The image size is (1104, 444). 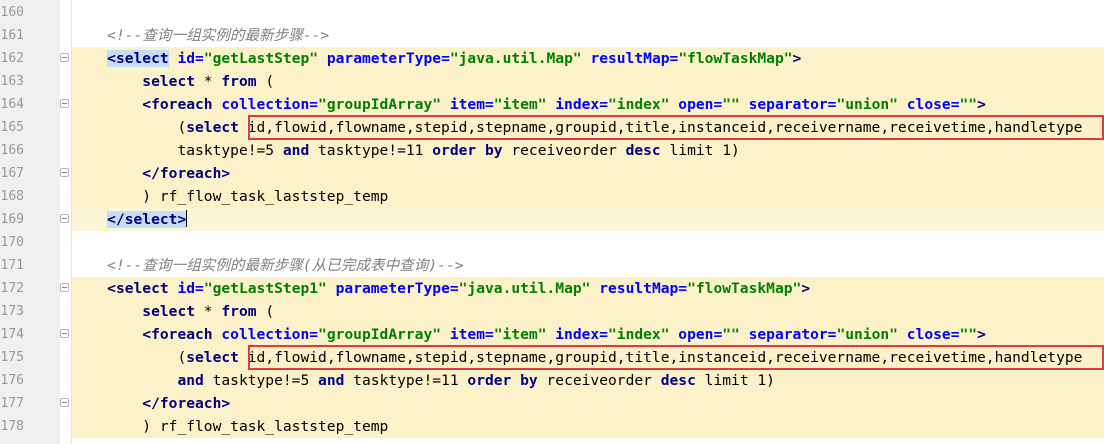 What do you see at coordinates (12, 426) in the screenshot?
I see `line-number: 178` at bounding box center [12, 426].